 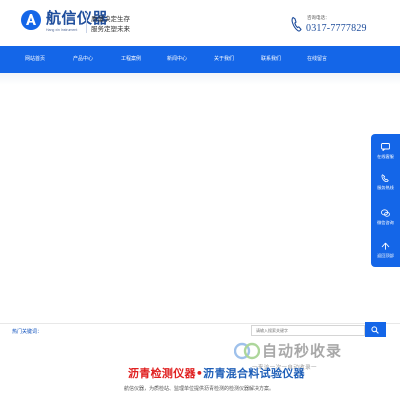 I want to click on search-icon, so click(x=375, y=330).